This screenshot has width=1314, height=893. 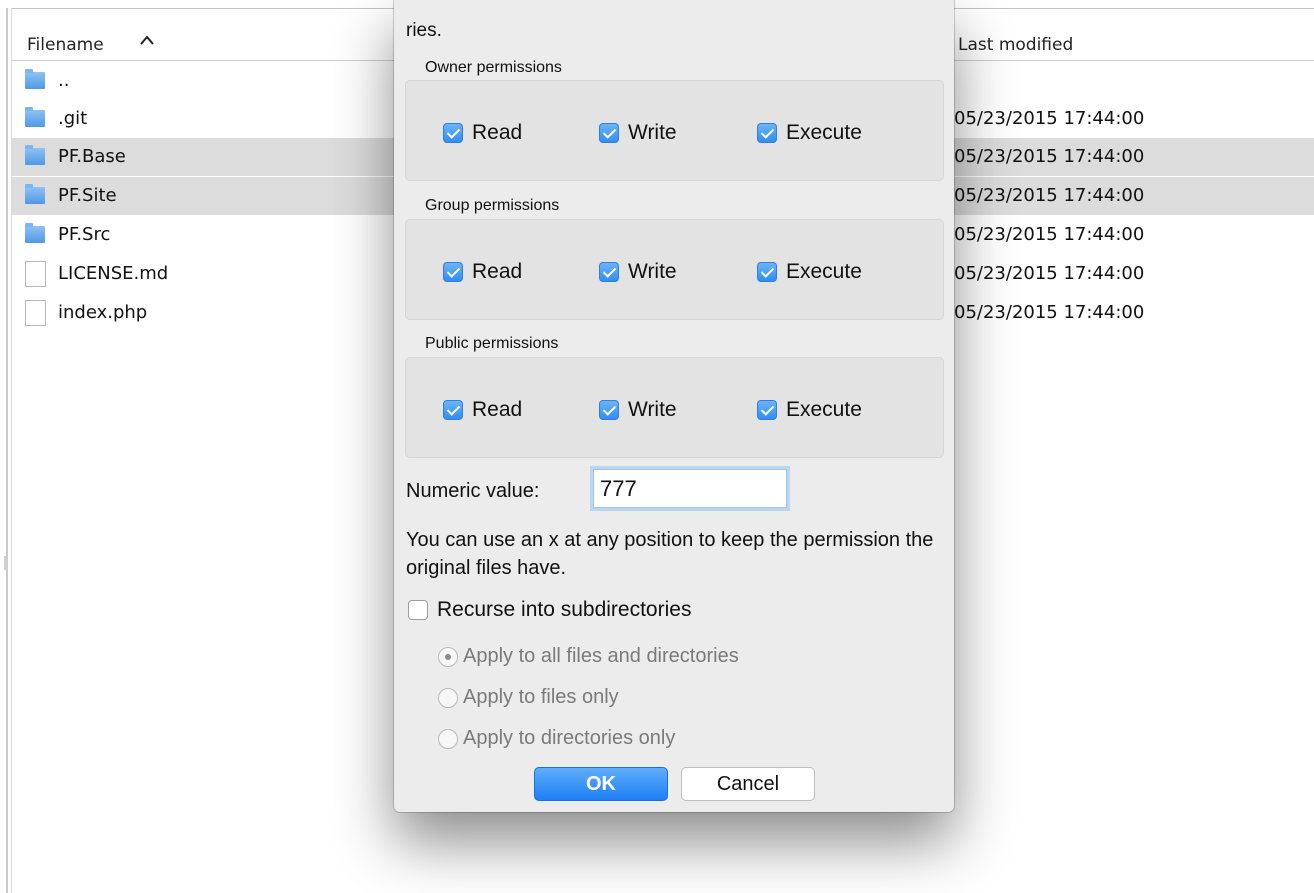 What do you see at coordinates (541, 697) in the screenshot?
I see `radio-label: Apply to files only` at bounding box center [541, 697].